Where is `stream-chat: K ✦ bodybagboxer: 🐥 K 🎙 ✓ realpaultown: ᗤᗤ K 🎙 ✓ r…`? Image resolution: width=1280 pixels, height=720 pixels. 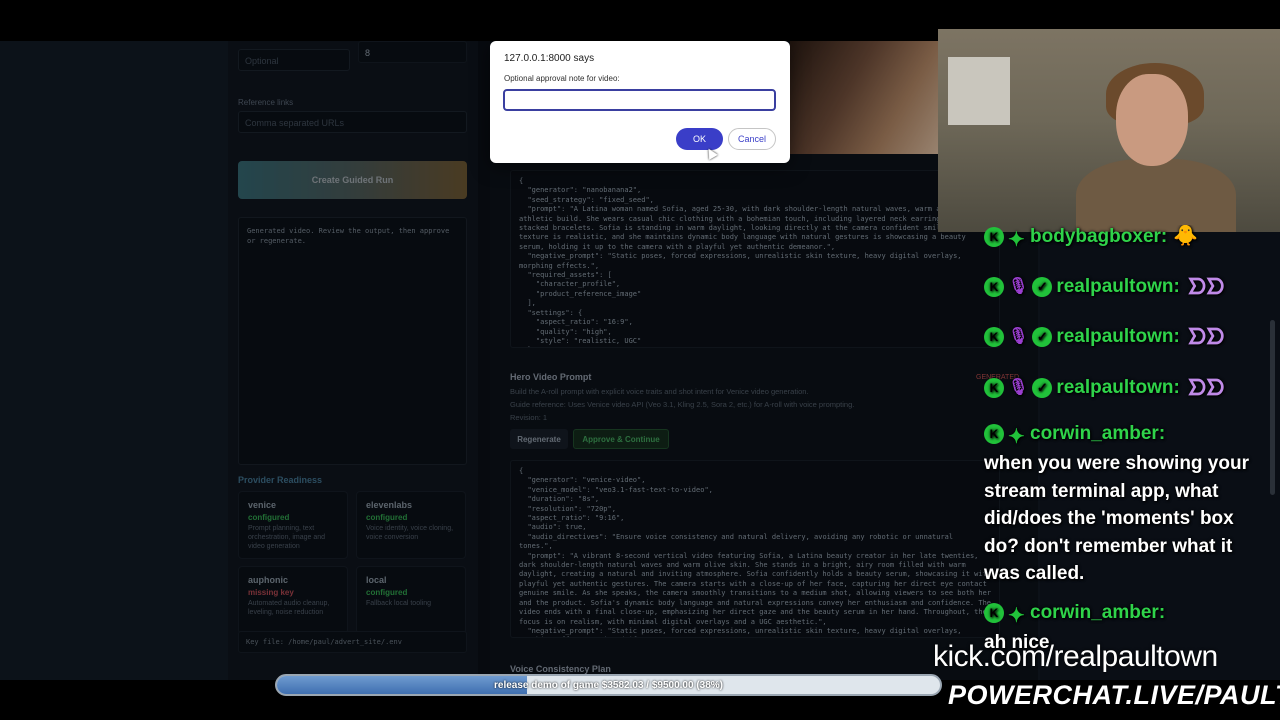 stream-chat: K ✦ bodybagboxer: 🐥 K 🎙 ✓ realpaultown: ᗤᗤ K 🎙 ✓ r… is located at coordinates (1125, 440).